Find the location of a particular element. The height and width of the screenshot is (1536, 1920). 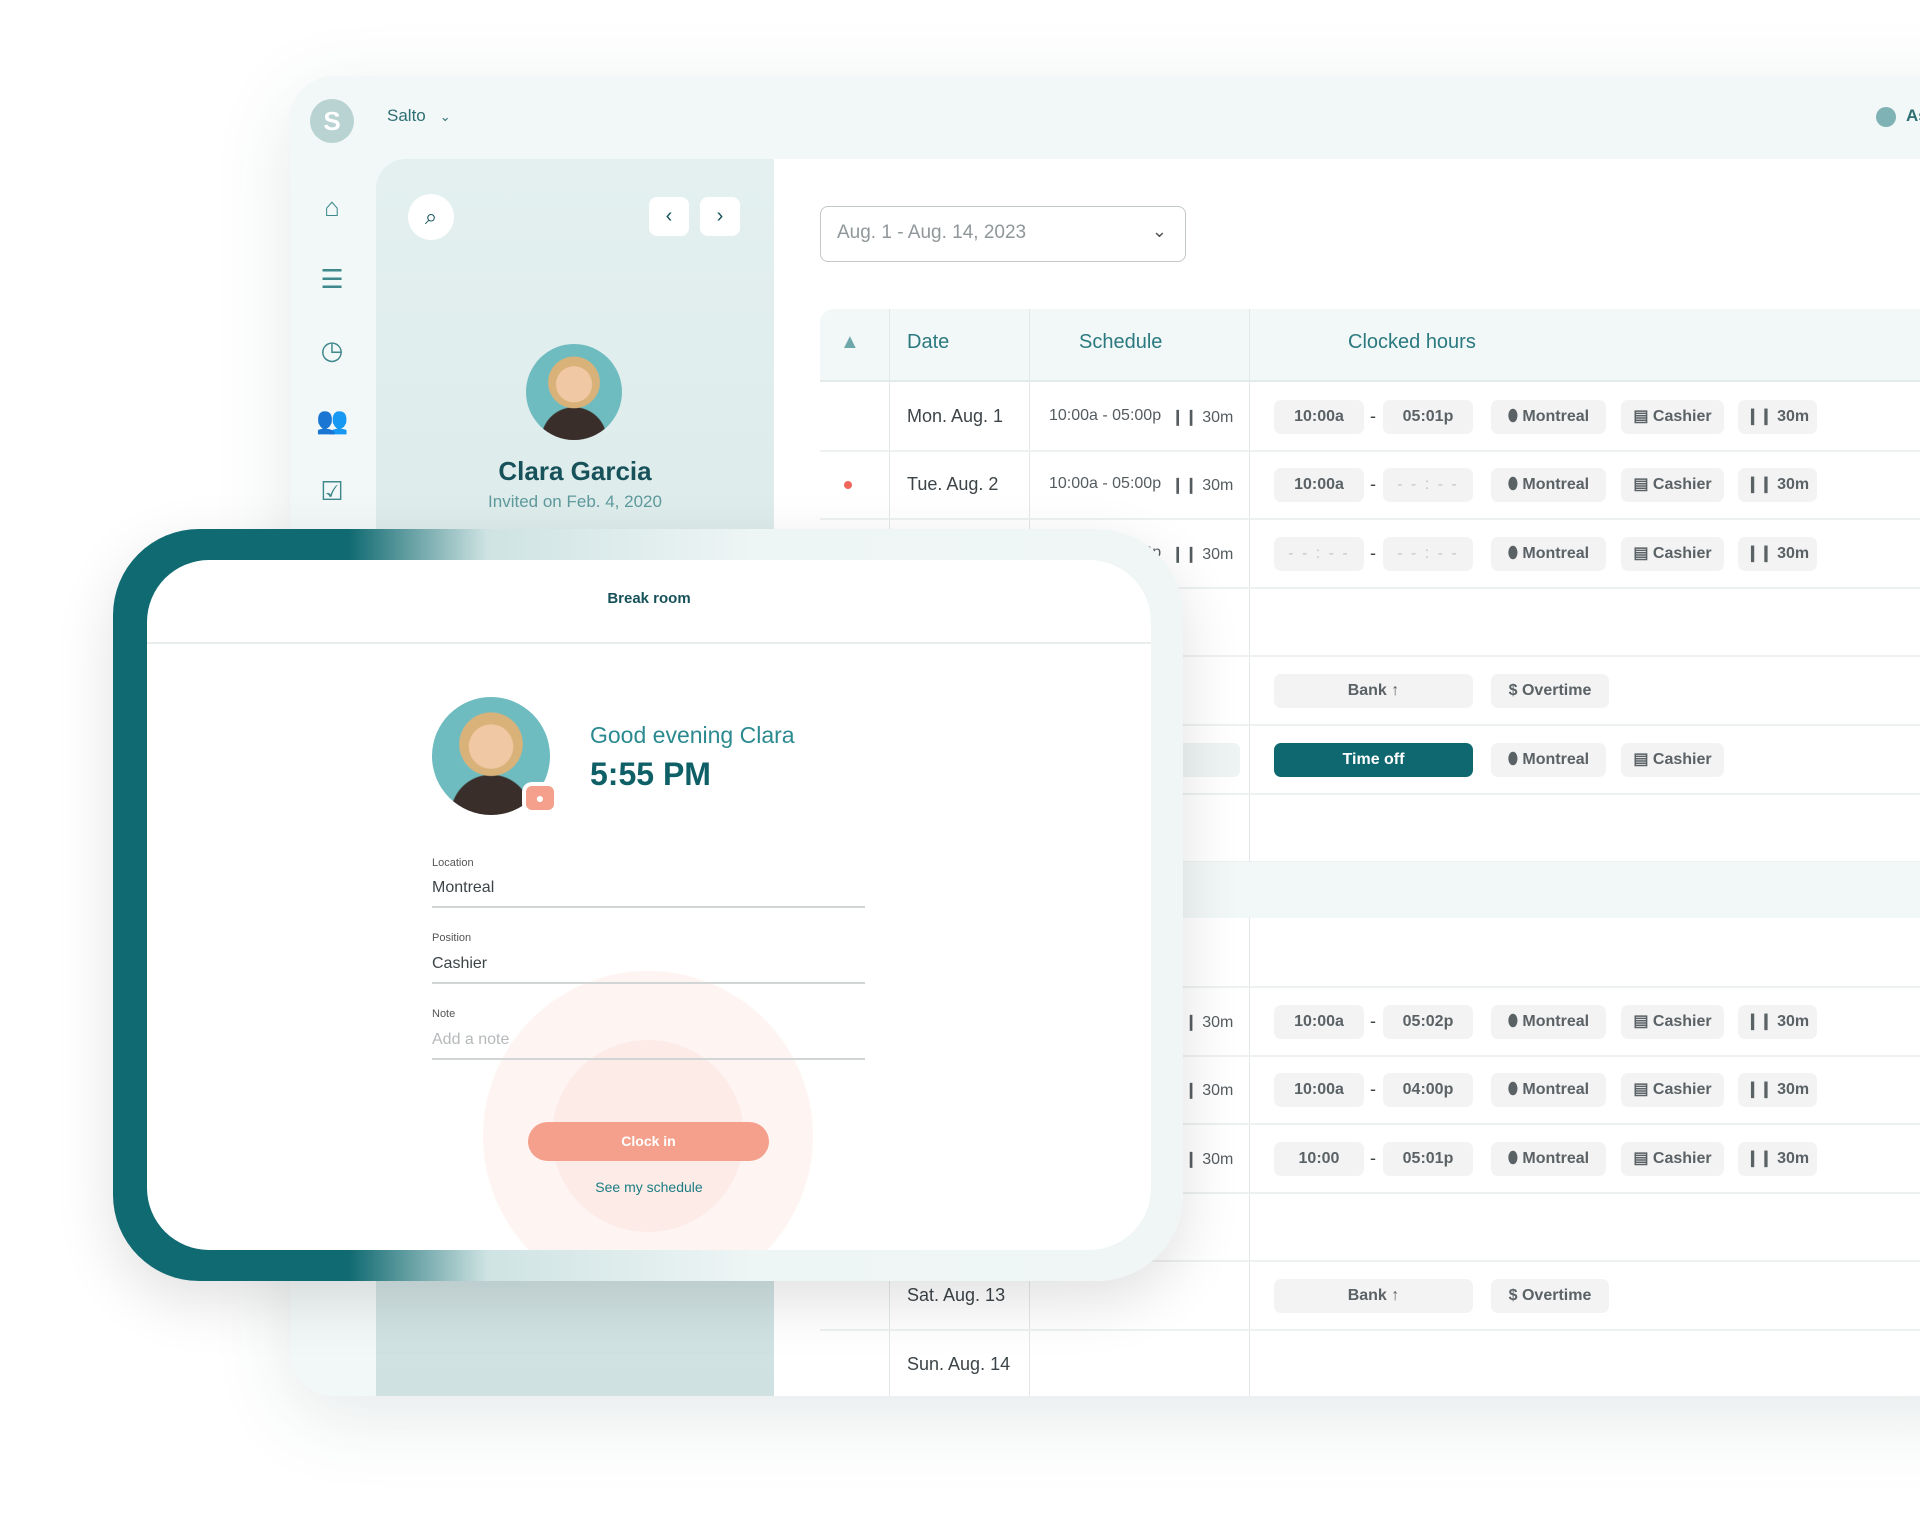

date-range-value: Aug. 1 - Aug. 14, 2023 is located at coordinates (932, 232).